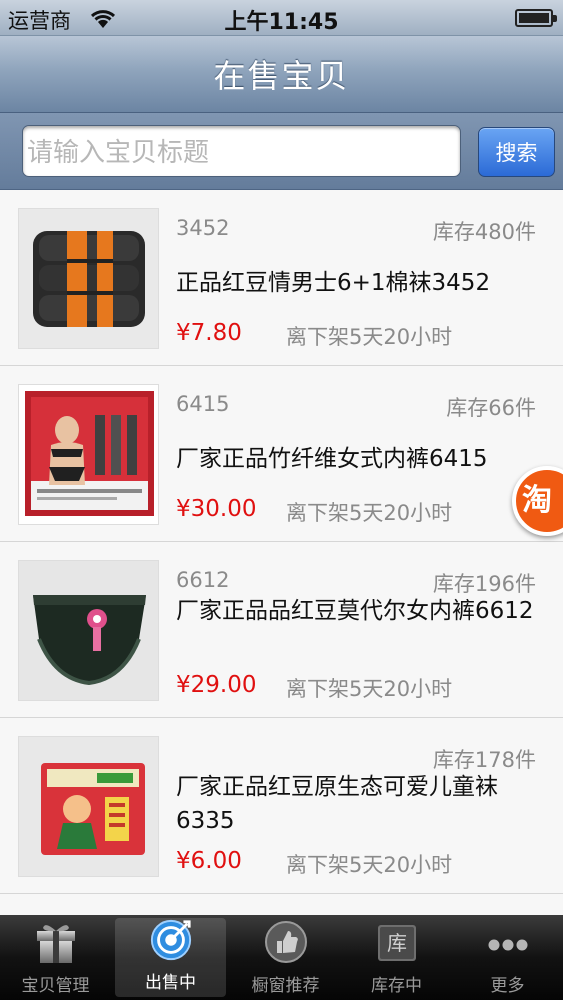 This screenshot has width=563, height=1000. Describe the element at coordinates (55, 986) in the screenshot. I see `tab-label: 宝贝管理` at that location.